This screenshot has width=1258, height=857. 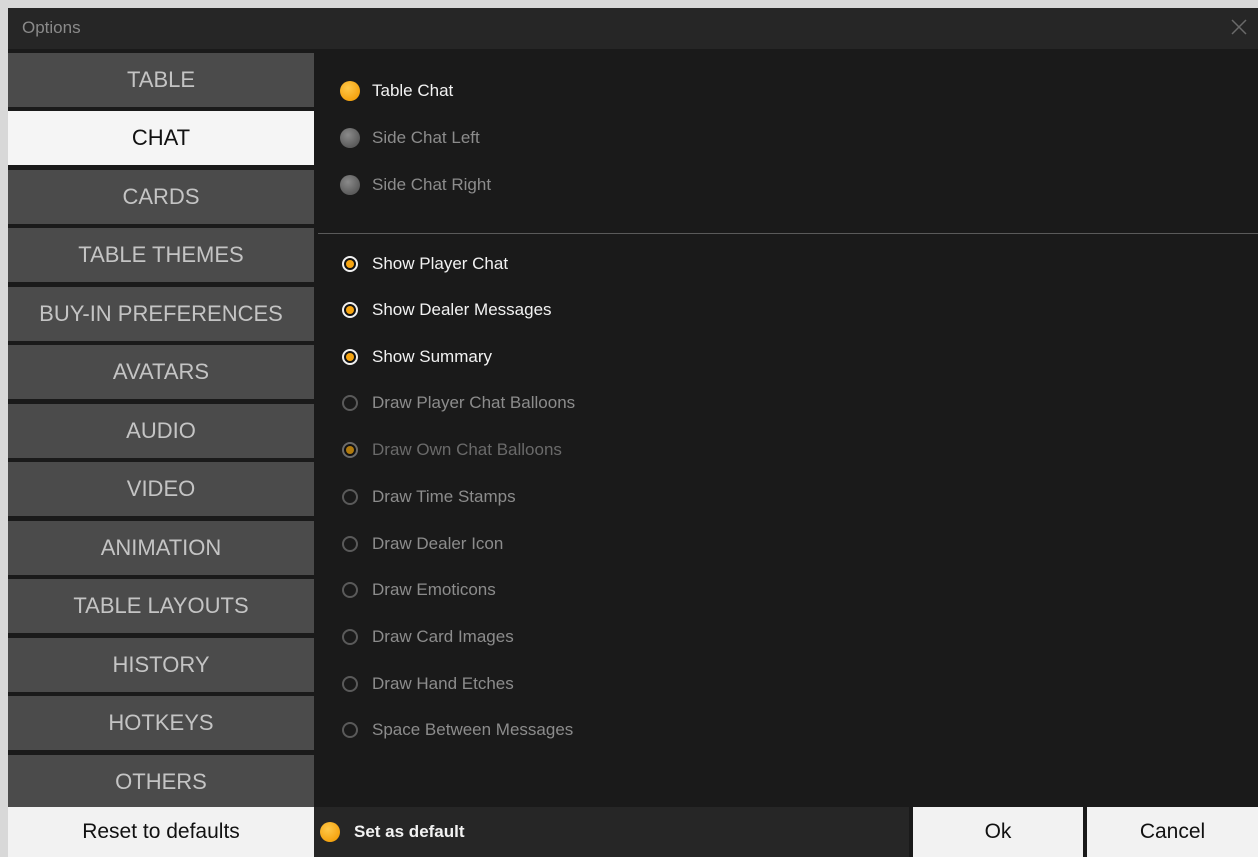 I want to click on draw-dealer-icon-toggle: Draw Dealer Icon, so click(x=421, y=544).